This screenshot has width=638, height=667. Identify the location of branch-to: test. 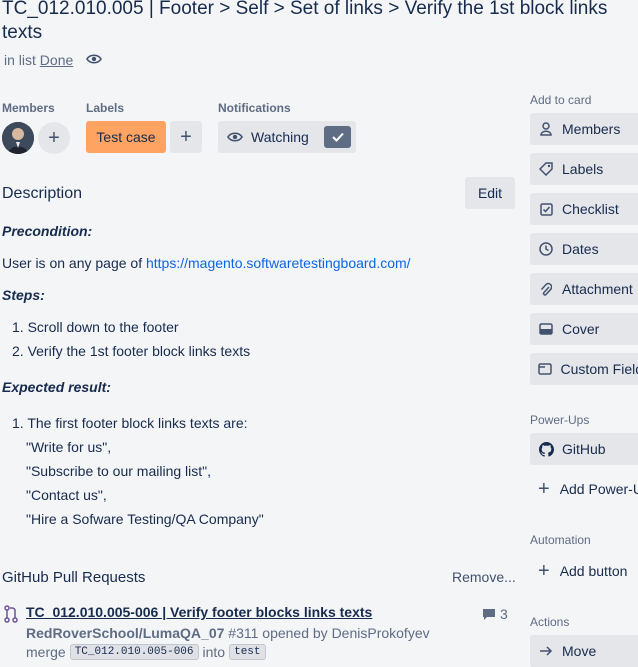
(247, 652).